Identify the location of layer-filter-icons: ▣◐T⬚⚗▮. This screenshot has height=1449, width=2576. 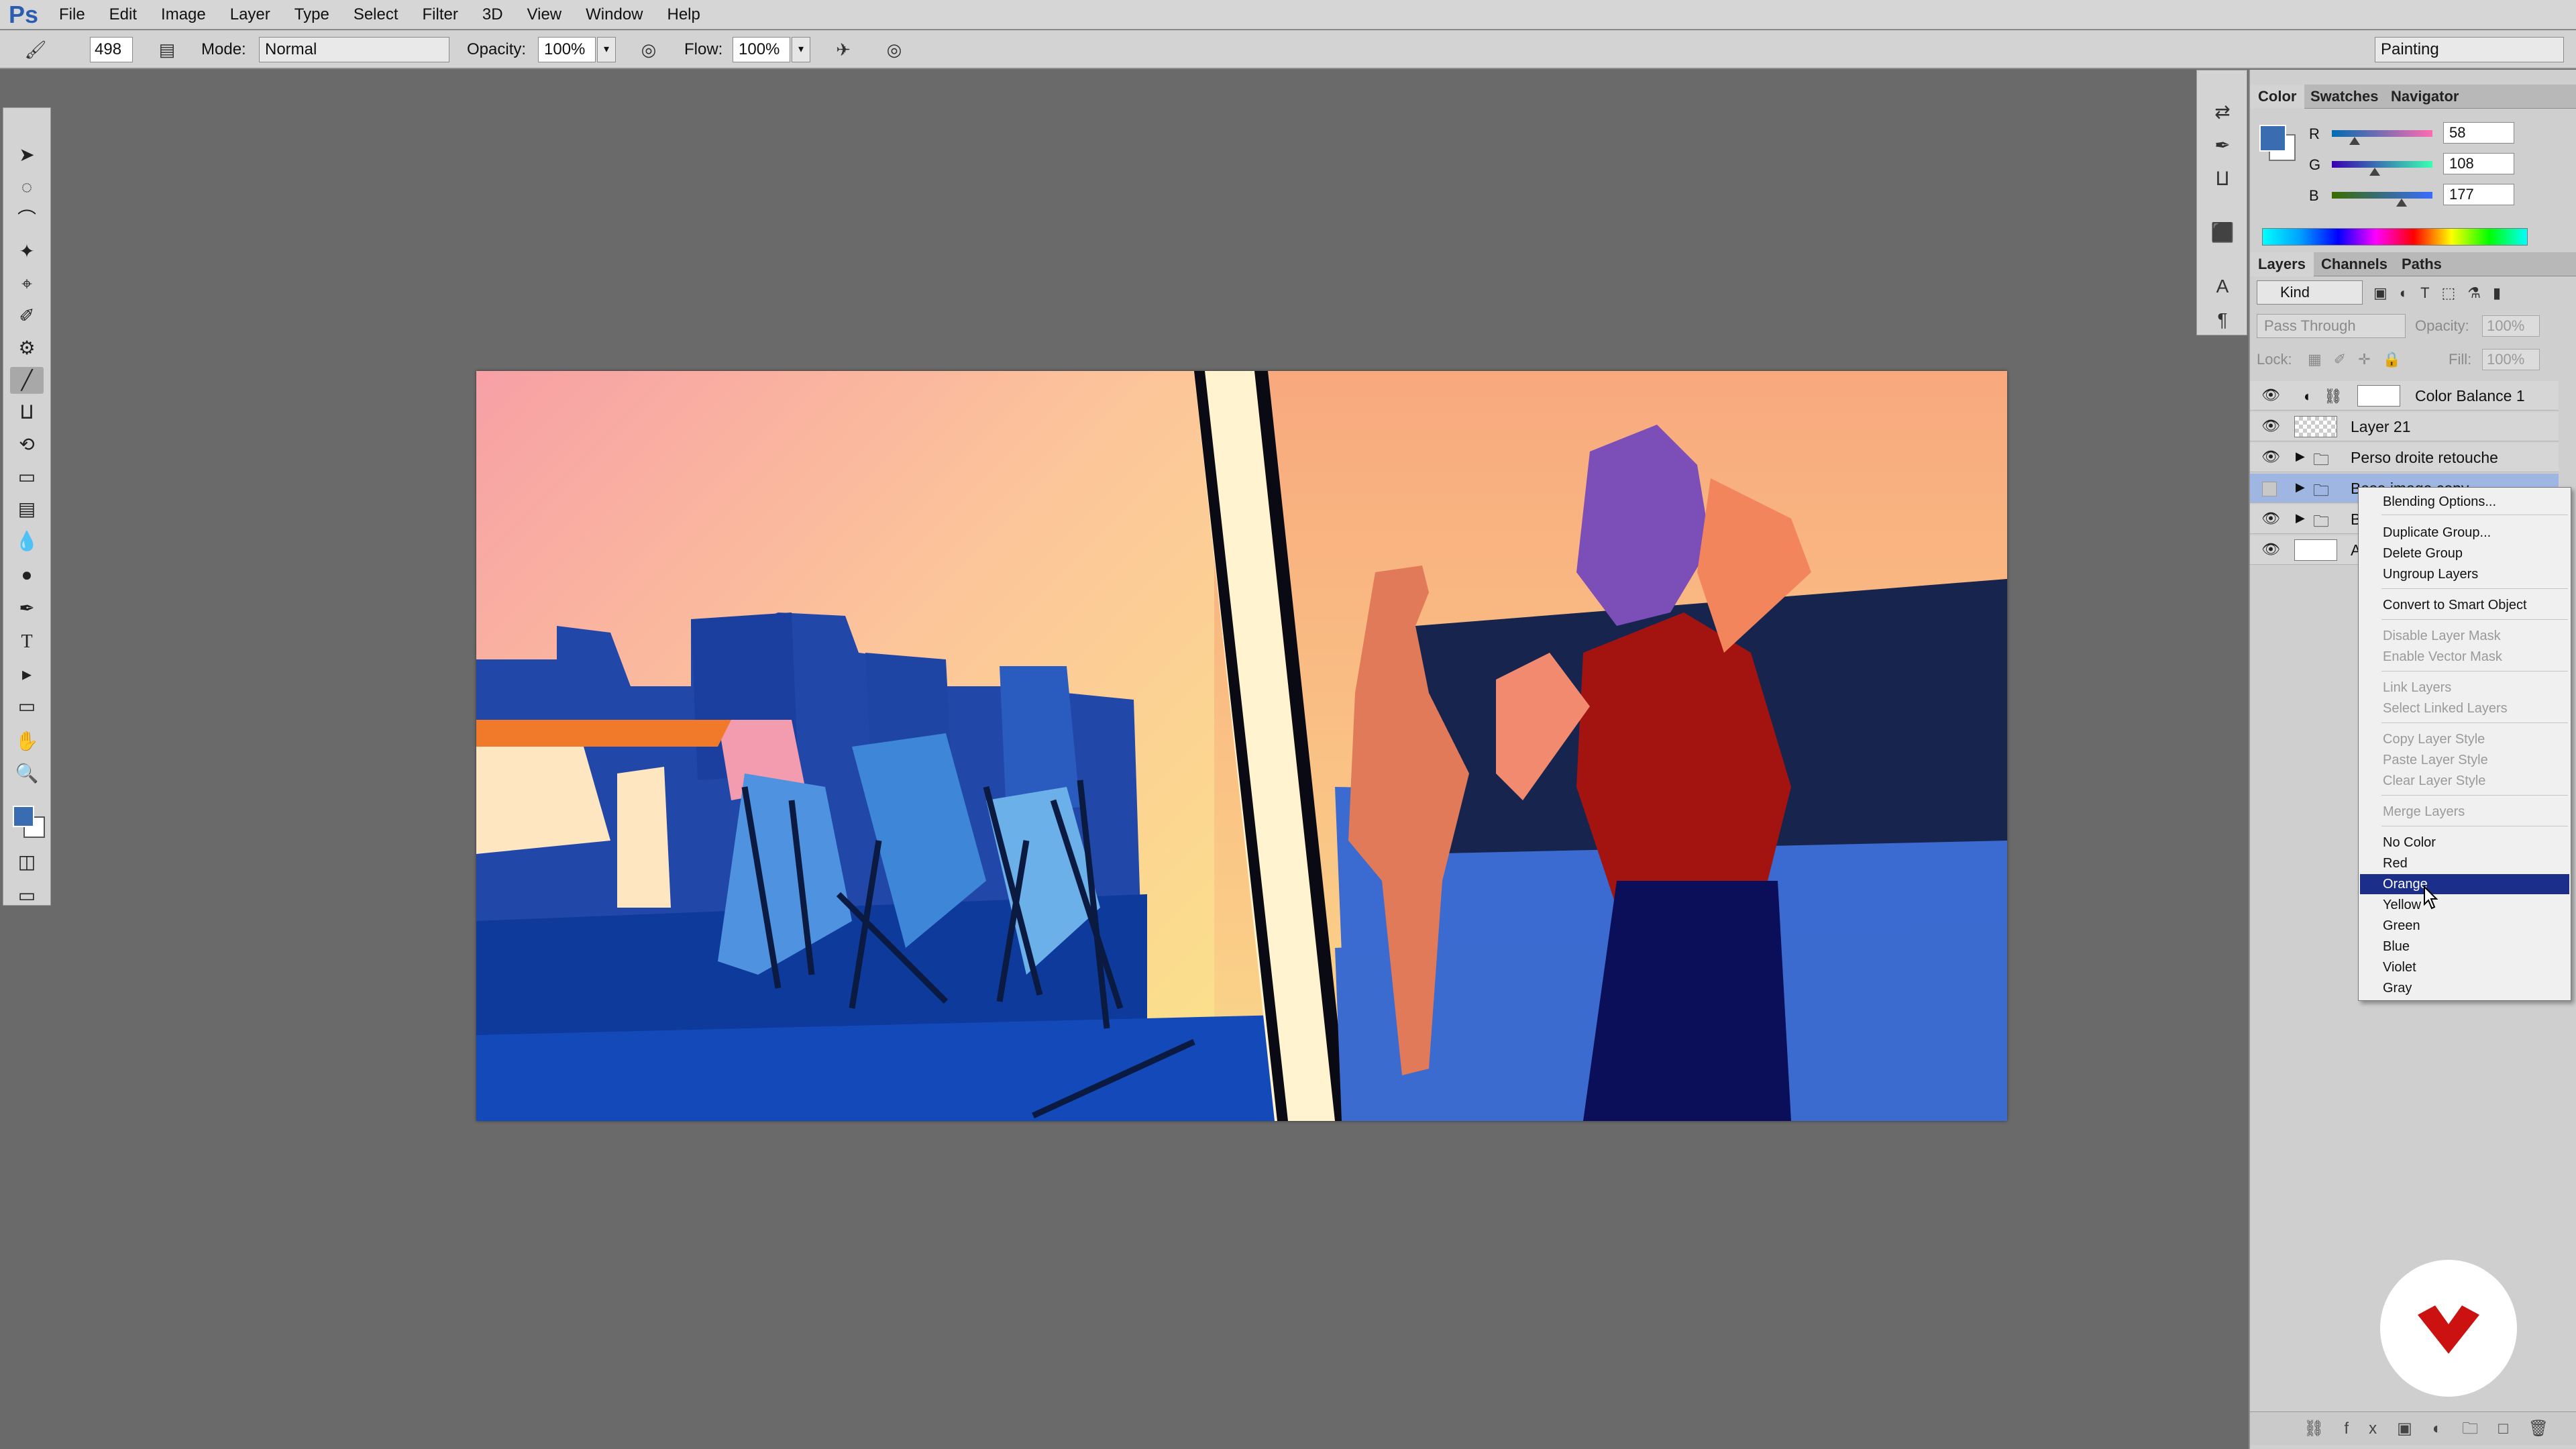
(2470, 293).